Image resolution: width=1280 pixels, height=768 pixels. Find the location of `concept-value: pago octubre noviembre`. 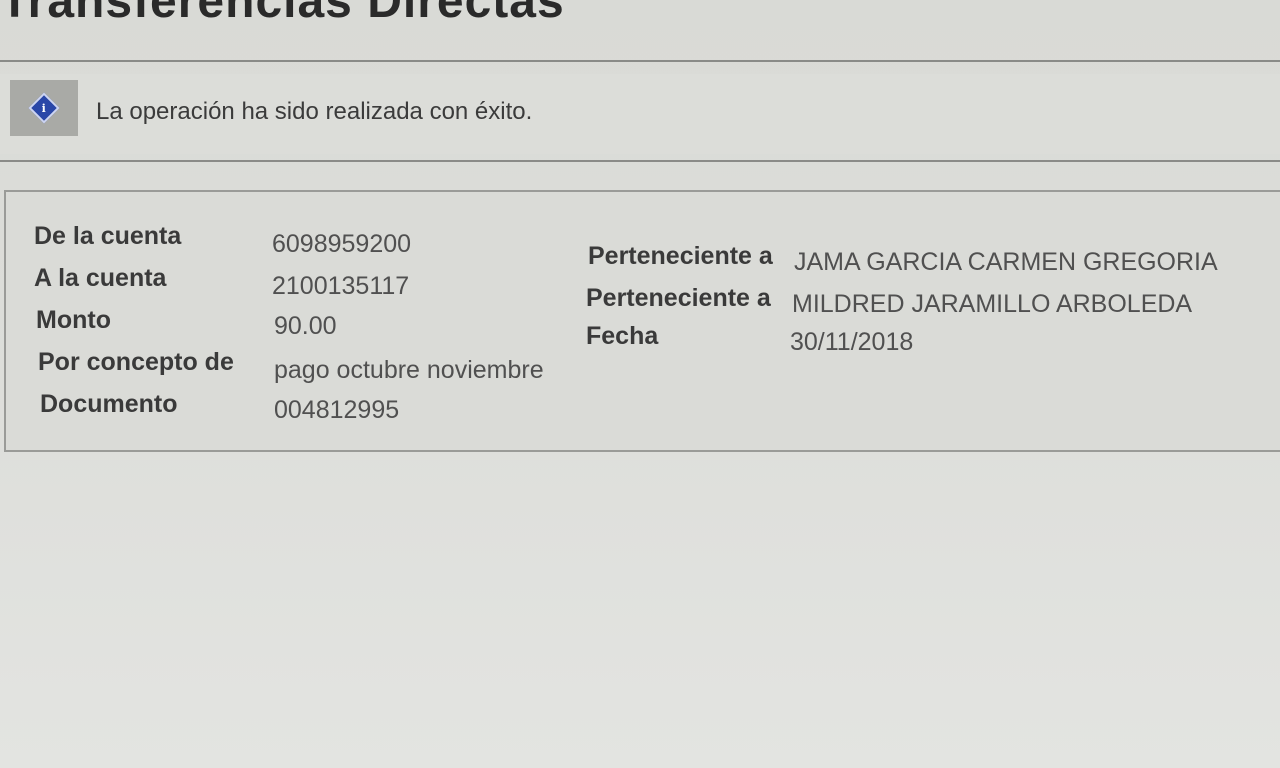

concept-value: pago octubre noviembre is located at coordinates (409, 370).